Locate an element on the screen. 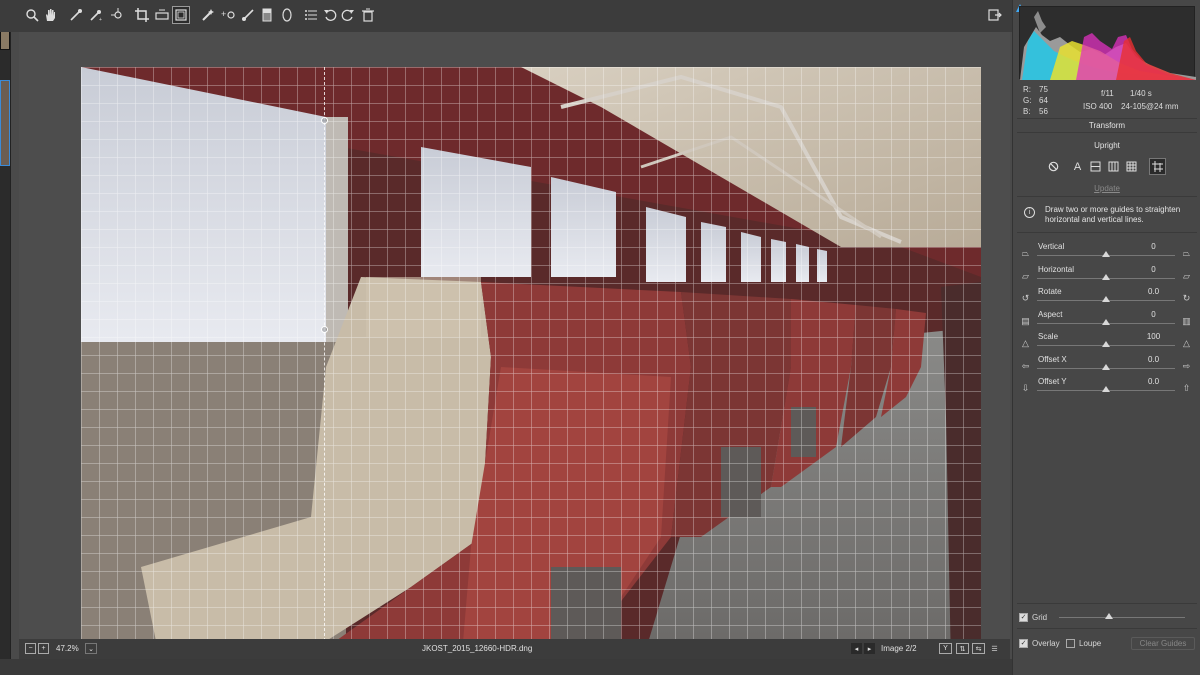 The image size is (1200, 675). grid-label: Grid is located at coordinates (1040, 617).